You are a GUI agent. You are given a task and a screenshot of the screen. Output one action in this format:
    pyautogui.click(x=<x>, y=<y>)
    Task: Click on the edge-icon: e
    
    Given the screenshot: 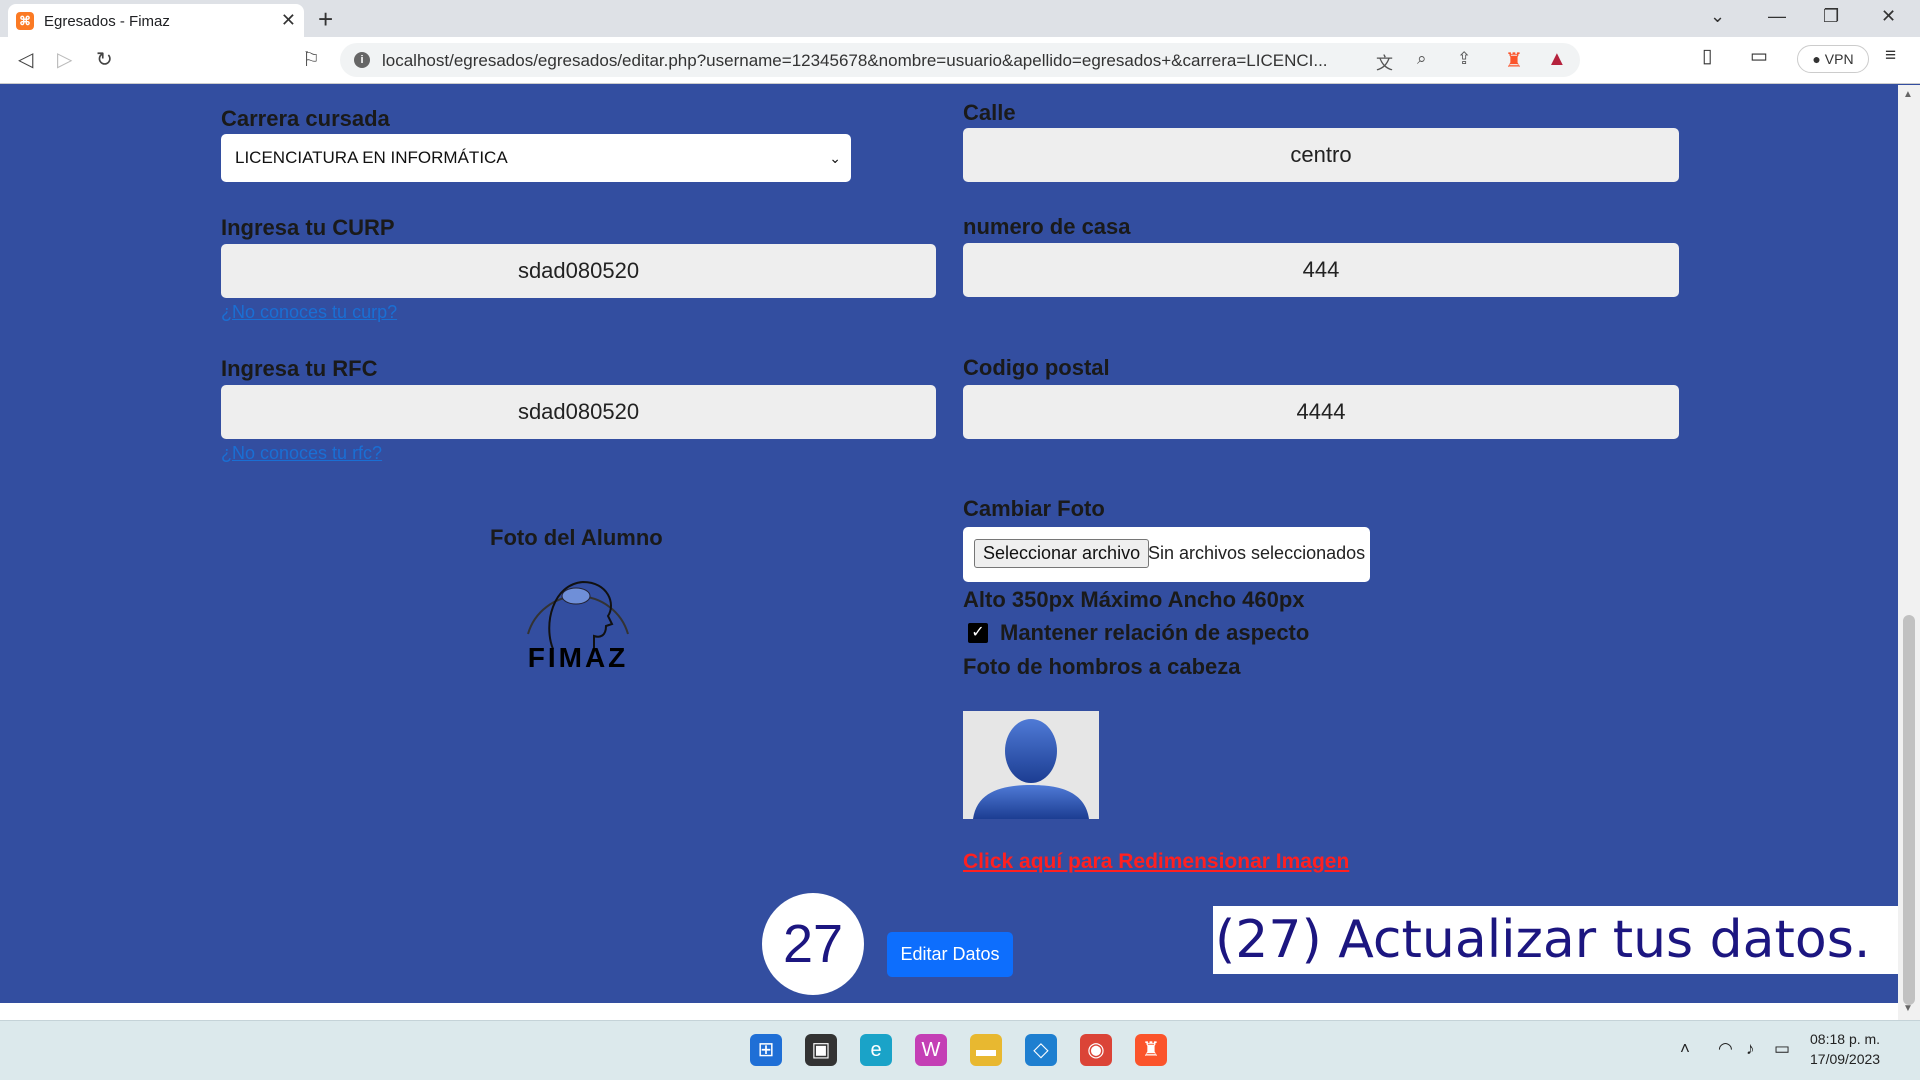 What is the action you would take?
    pyautogui.click(x=876, y=1050)
    